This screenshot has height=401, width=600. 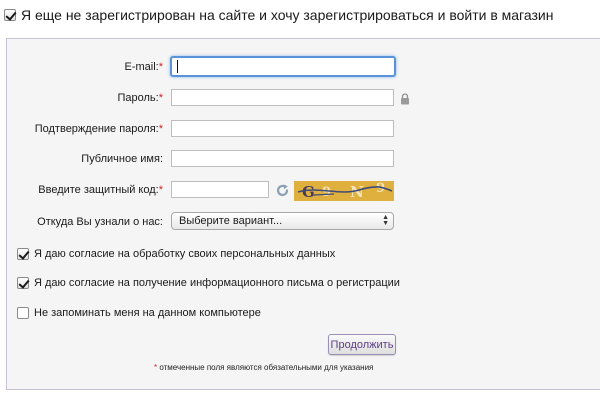 What do you see at coordinates (177, 66) in the screenshot?
I see `text-caret` at bounding box center [177, 66].